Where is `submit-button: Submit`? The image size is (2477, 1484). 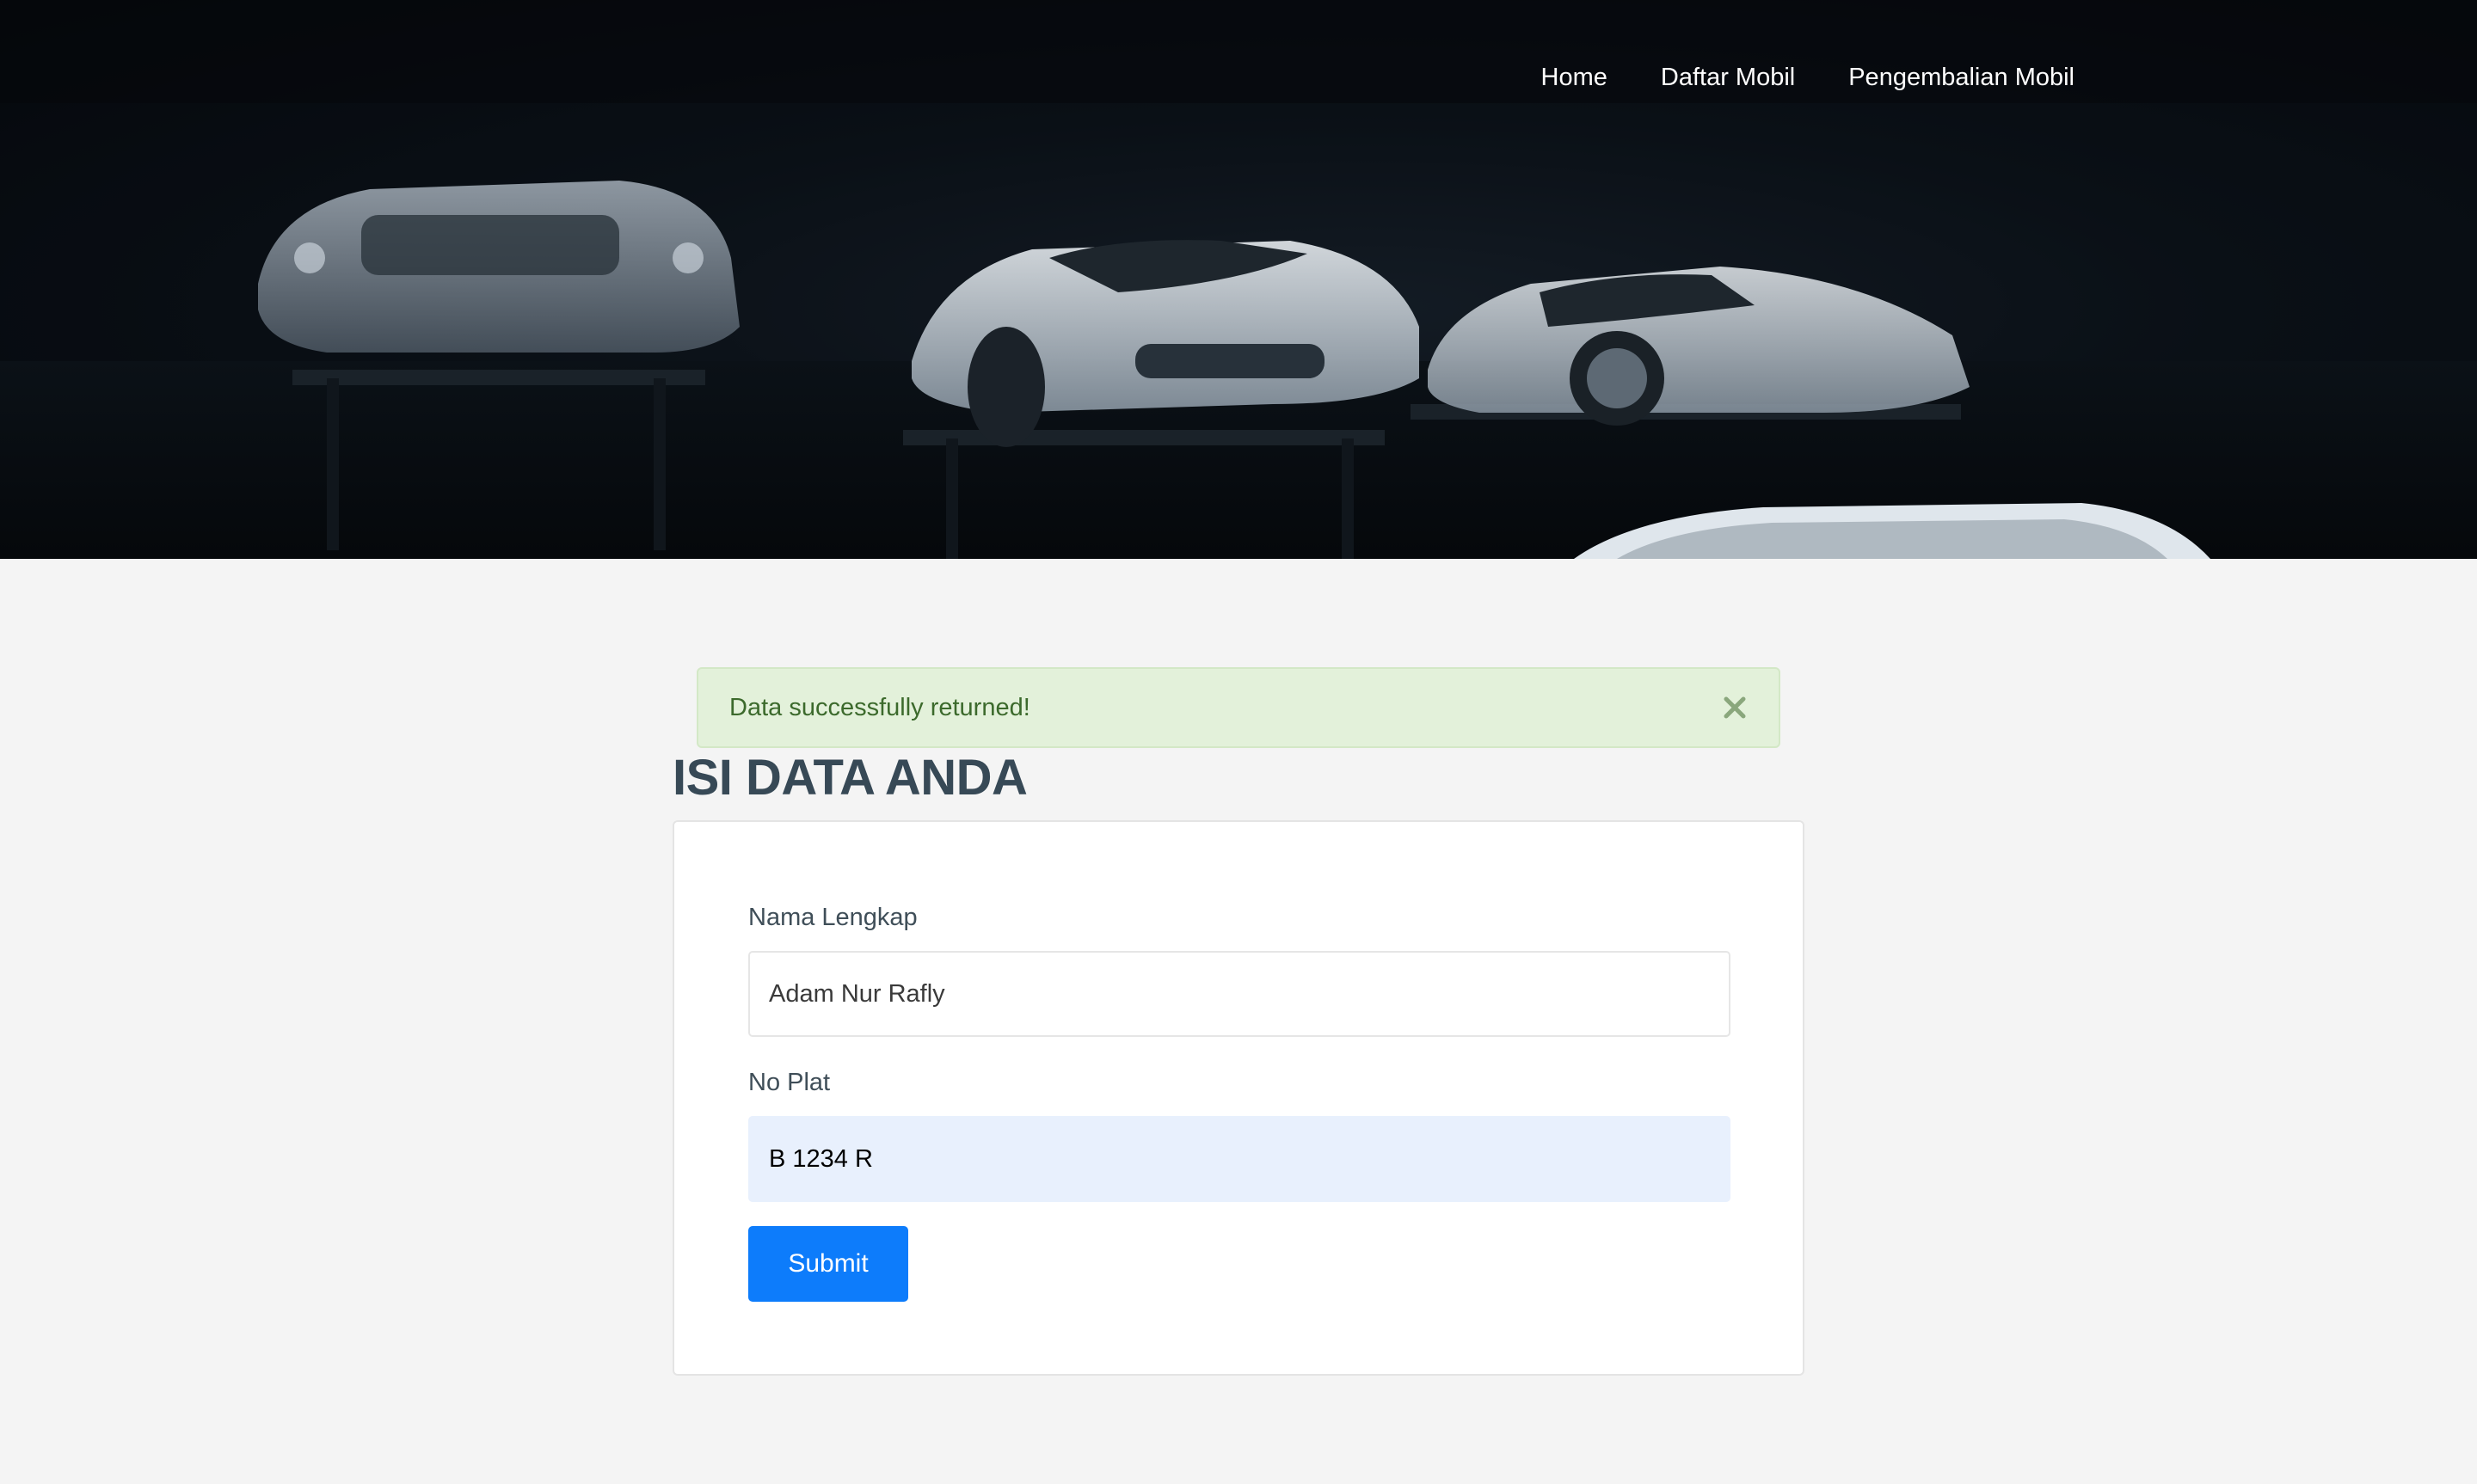
submit-button: Submit is located at coordinates (828, 1264).